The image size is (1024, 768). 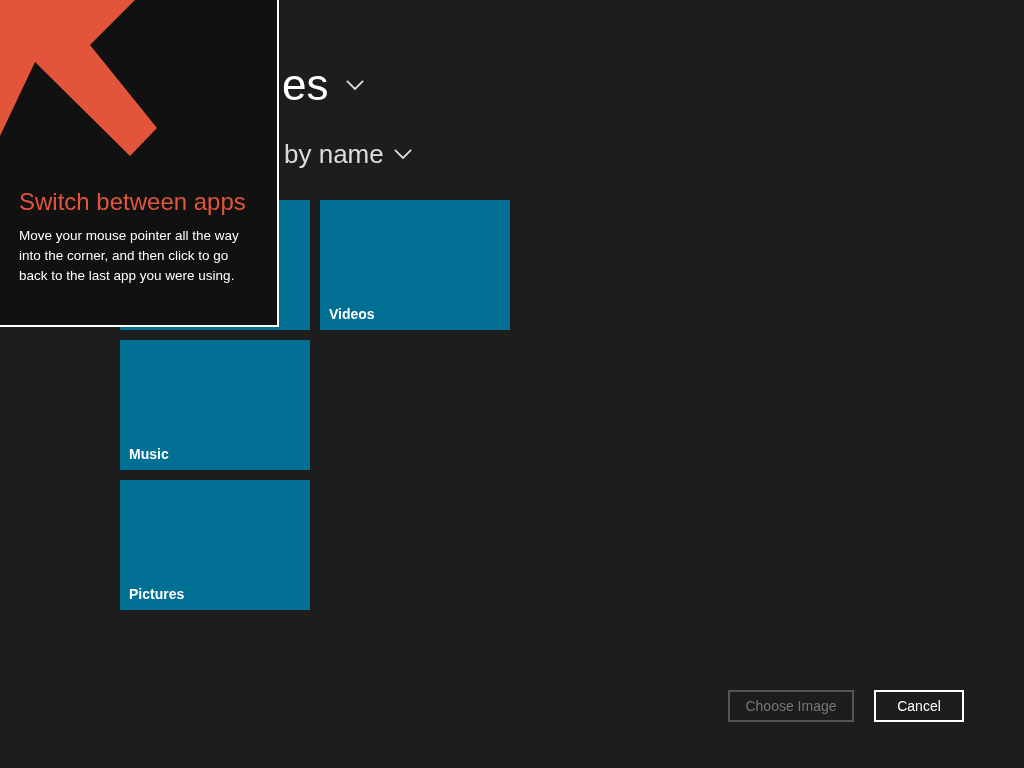 What do you see at coordinates (215, 545) in the screenshot?
I see `folder-tile: Pictures` at bounding box center [215, 545].